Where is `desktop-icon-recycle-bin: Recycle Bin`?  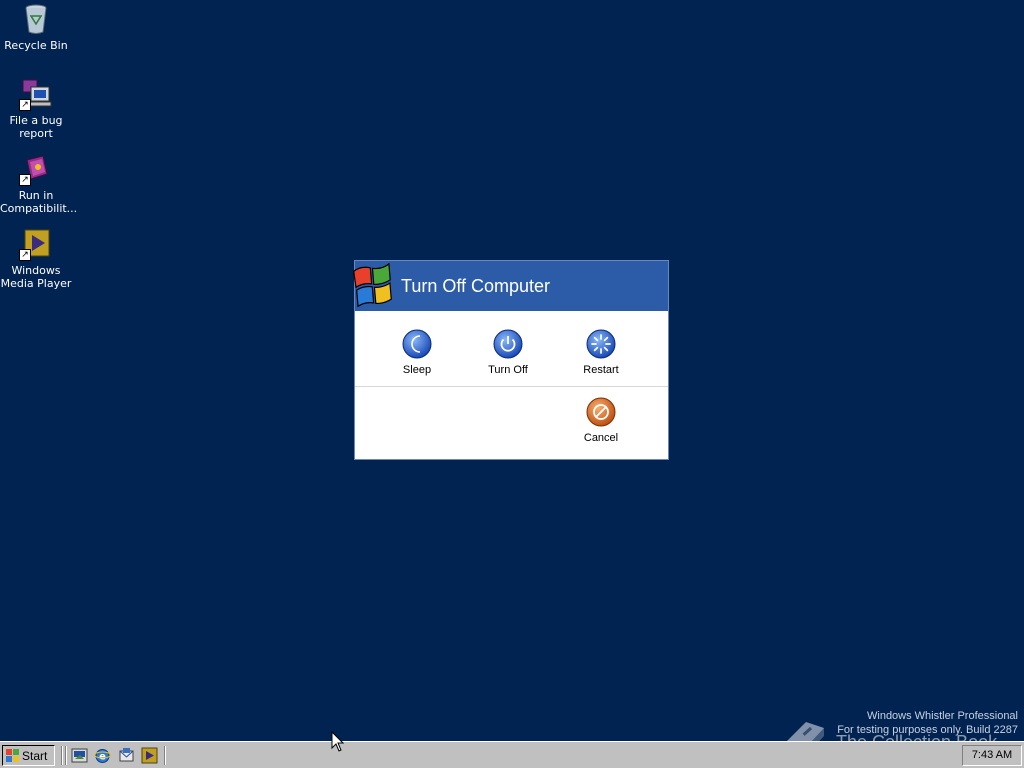 desktop-icon-recycle-bin: Recycle Bin is located at coordinates (36, 27).